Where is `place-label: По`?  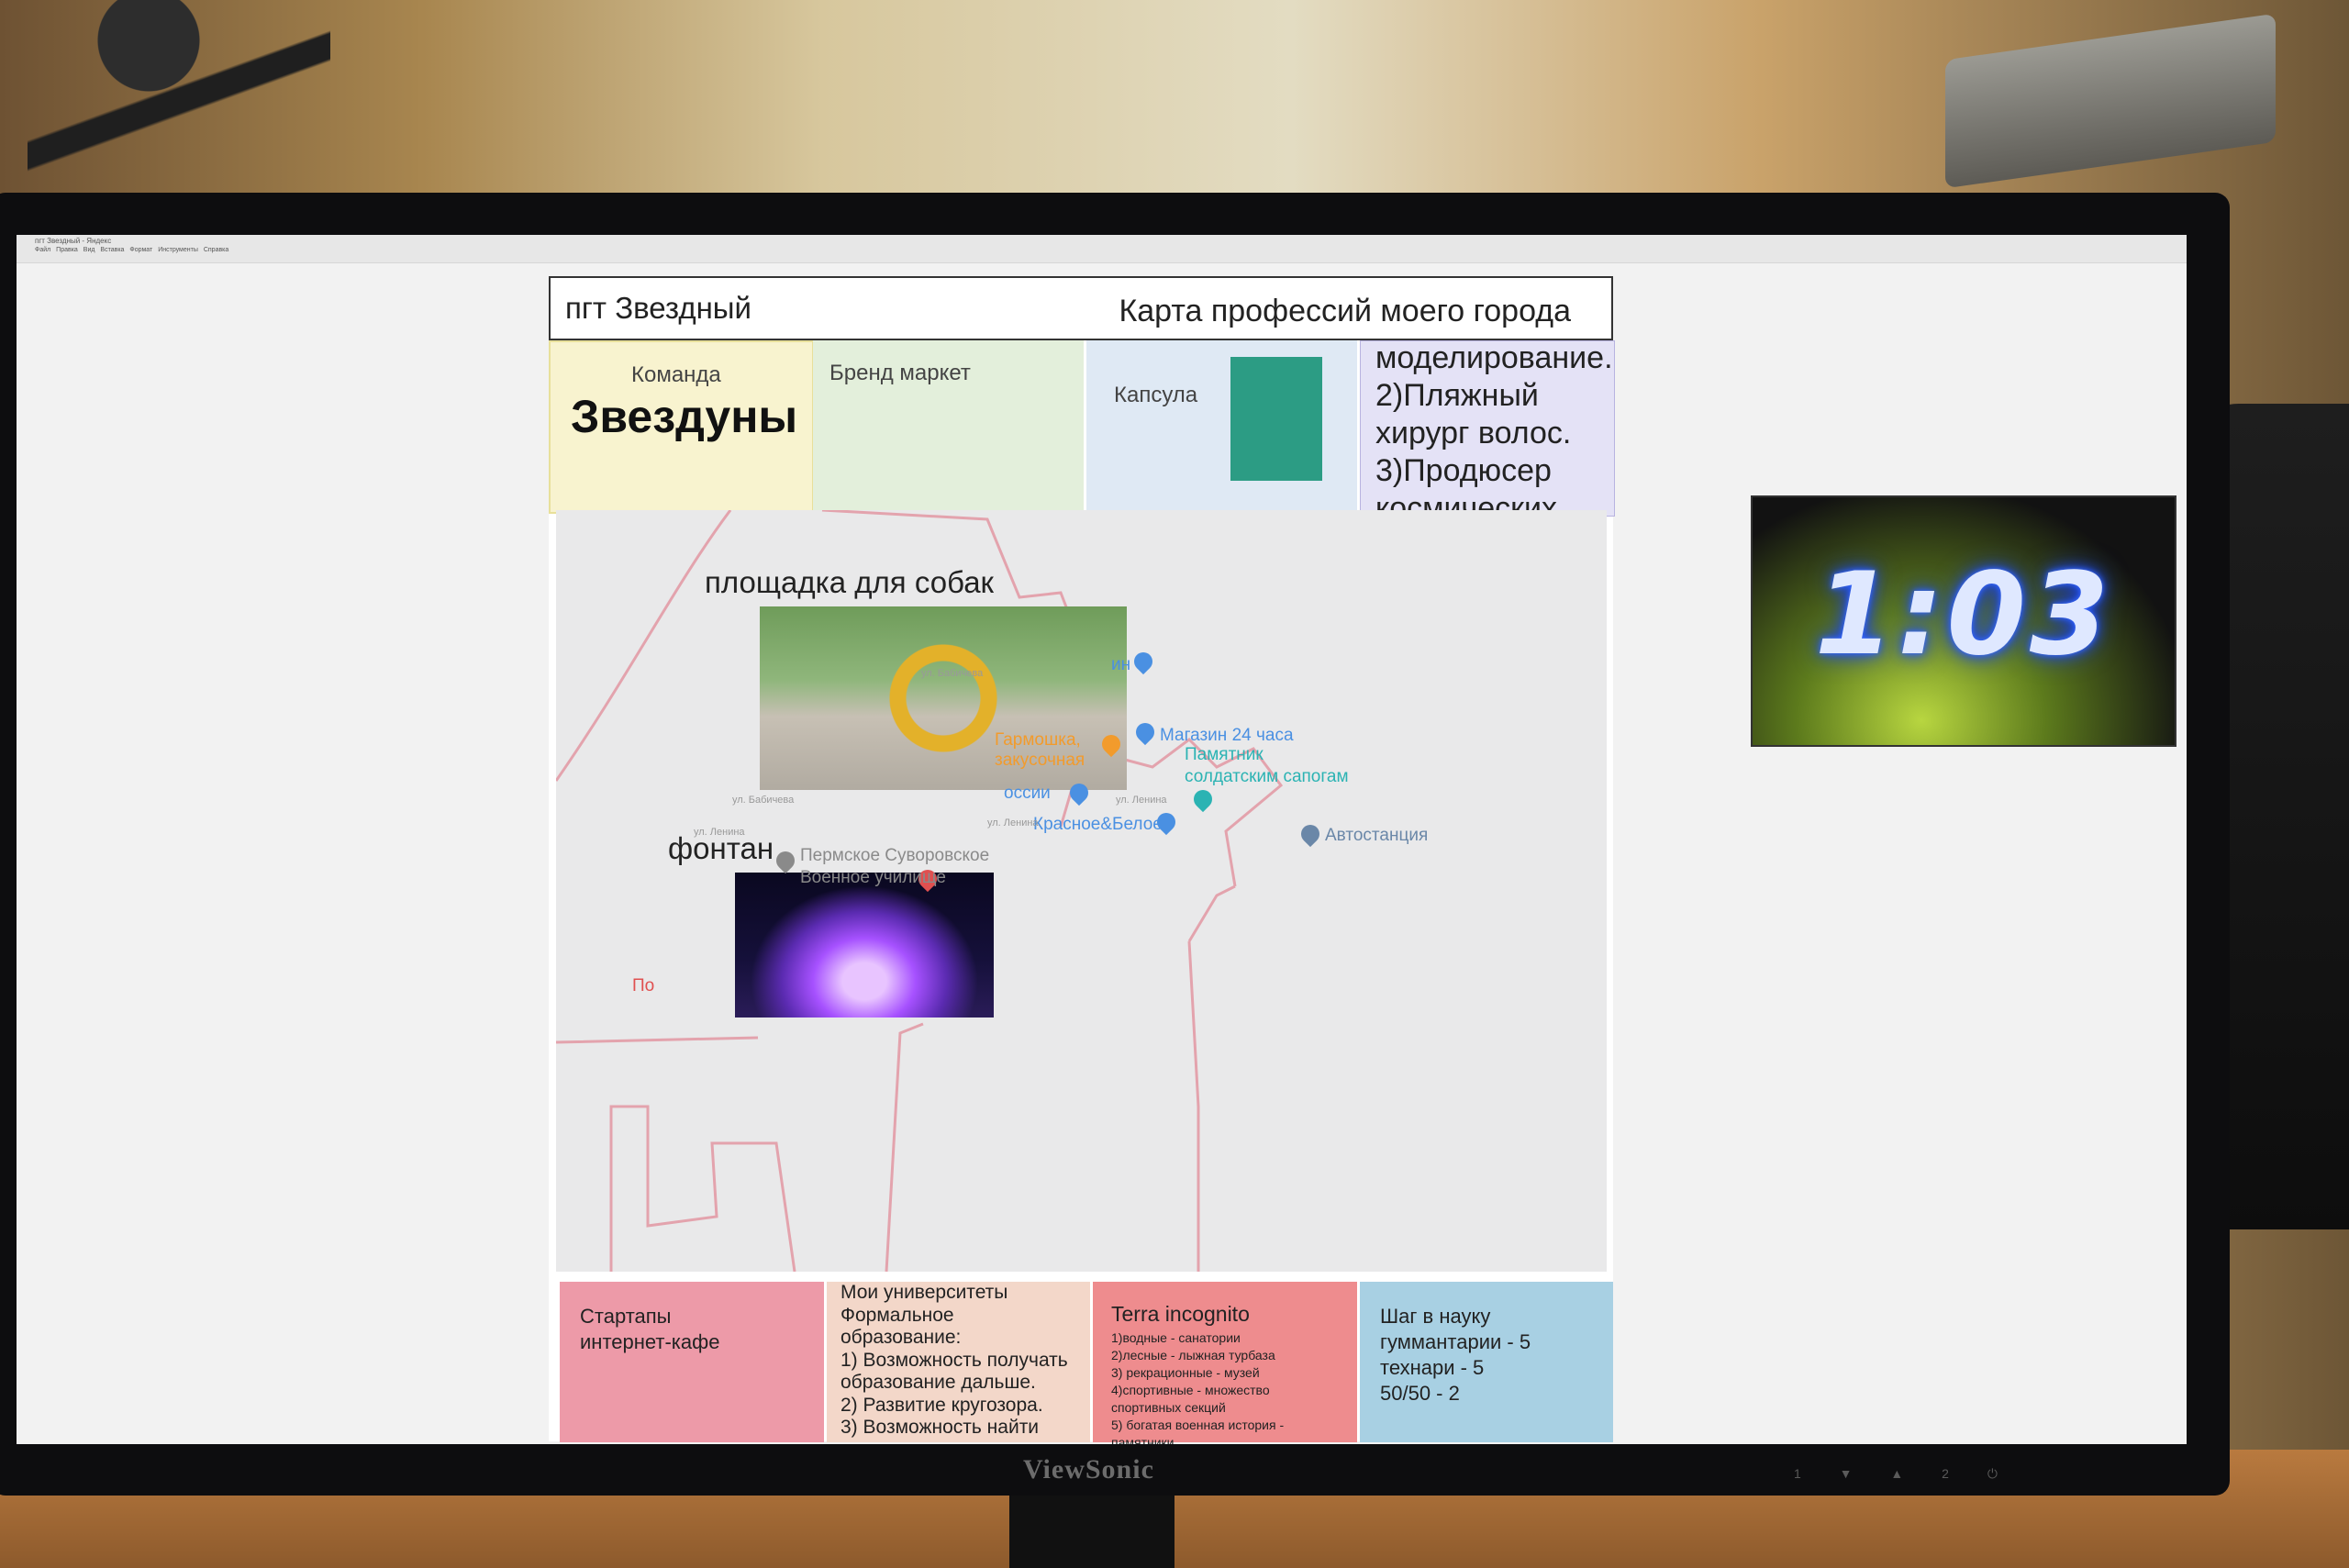
place-label: По is located at coordinates (643, 985).